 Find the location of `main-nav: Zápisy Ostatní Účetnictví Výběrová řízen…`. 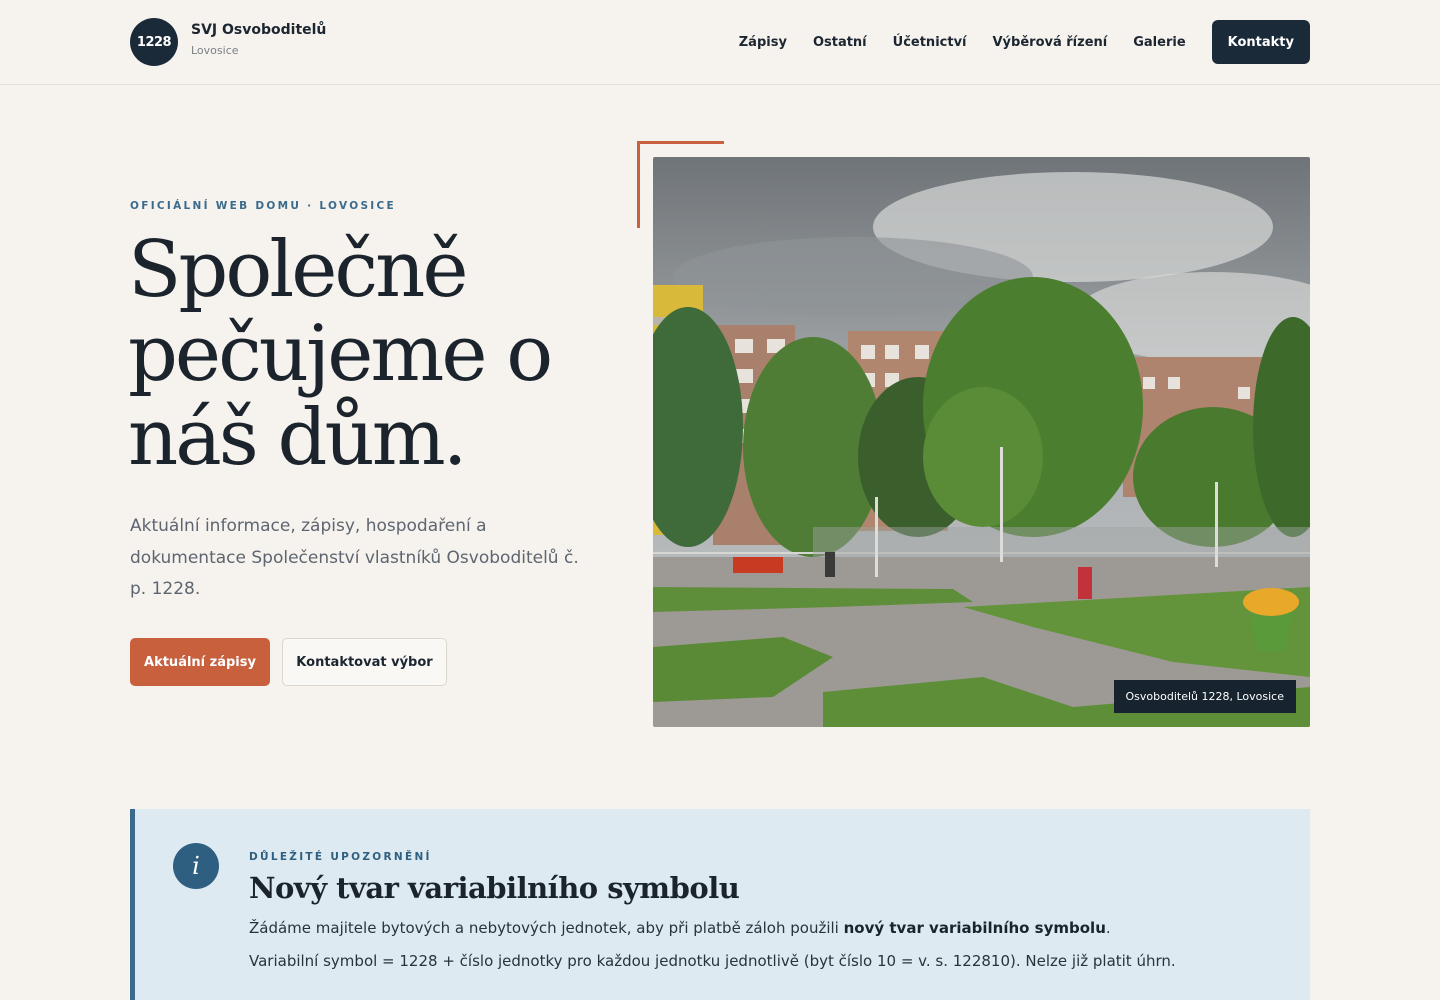

main-nav: Zápisy Ostatní Účetnictví Výběrová řízen… is located at coordinates (1024, 42).